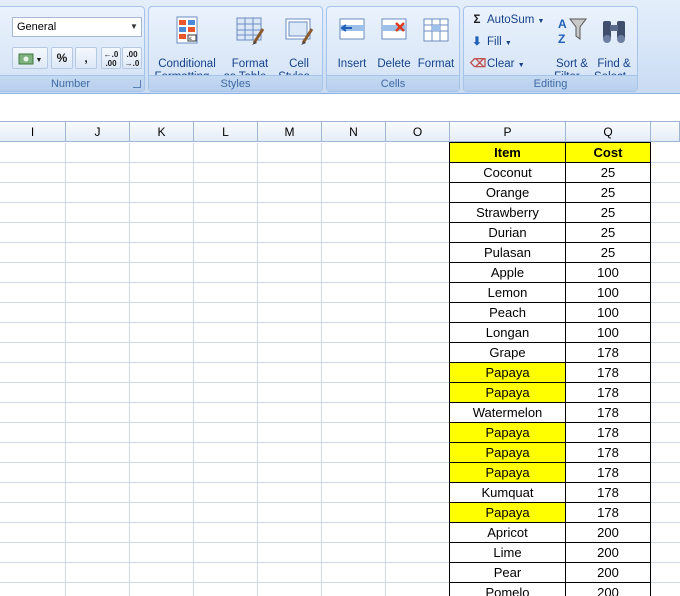 The height and width of the screenshot is (596, 680). I want to click on dialog-launcher-icon, so click(137, 84).